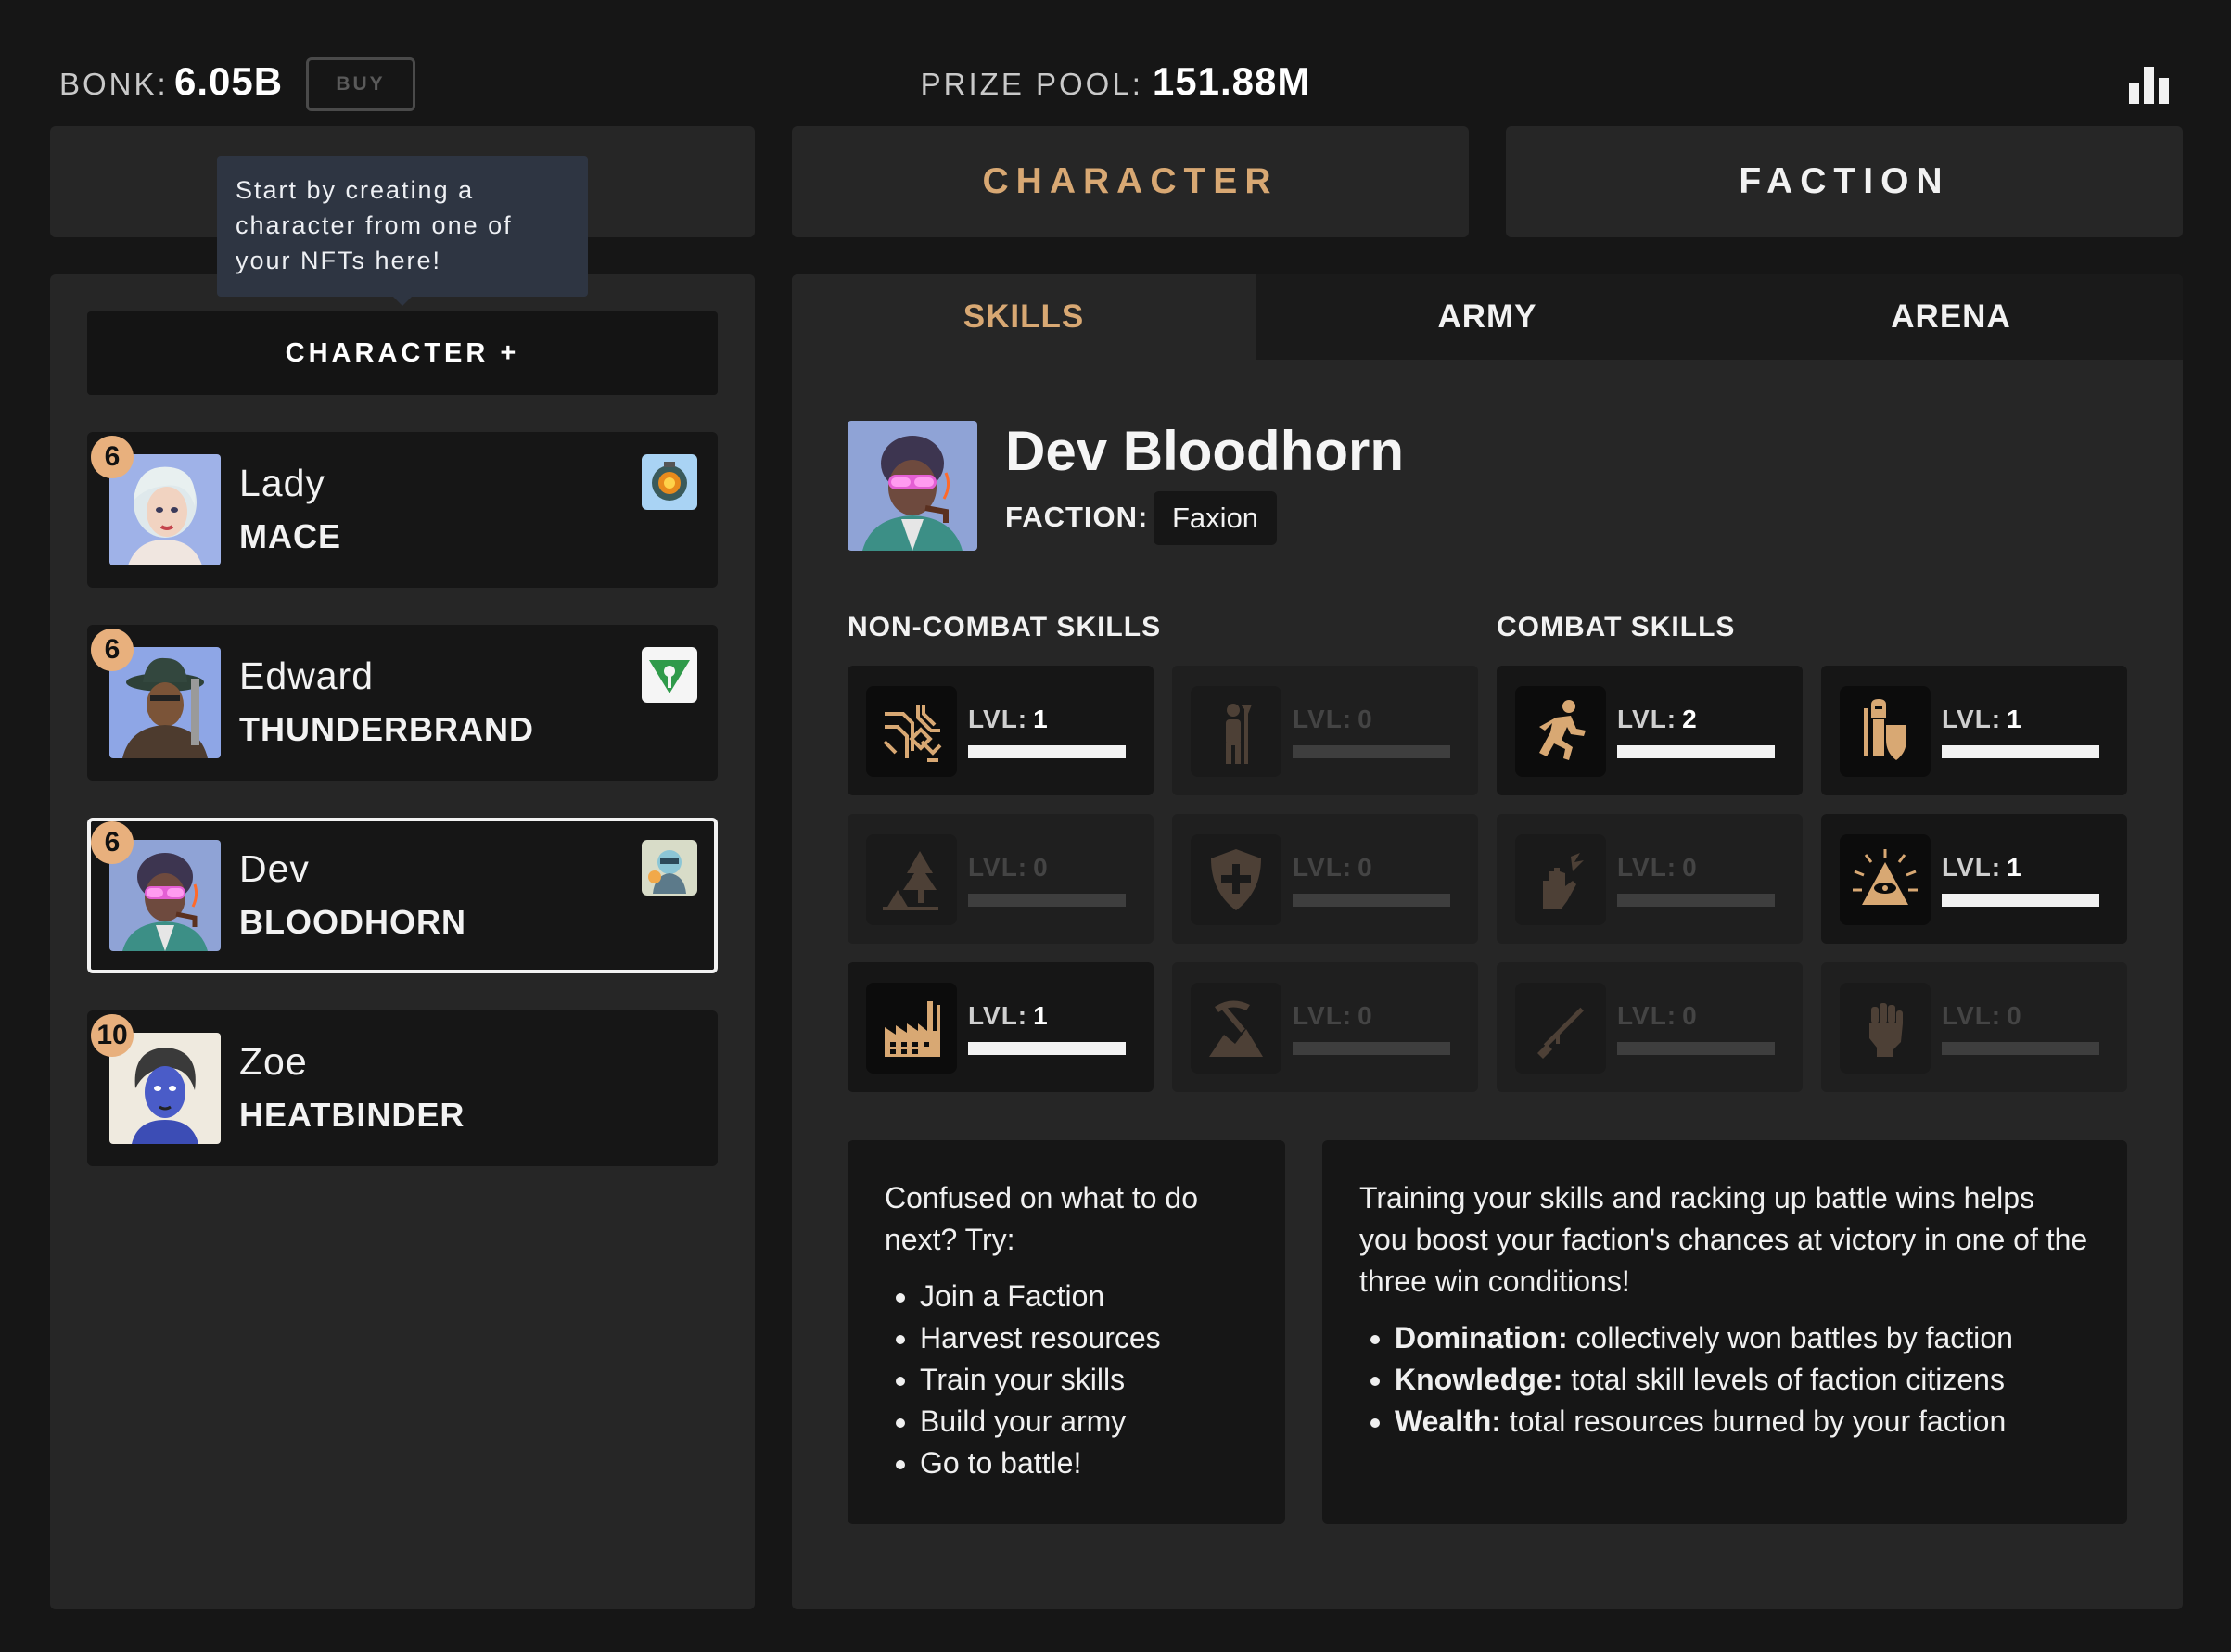 This screenshot has width=2231, height=1652. Describe the element at coordinates (307, 676) in the screenshot. I see `character-first-name: Edward` at that location.